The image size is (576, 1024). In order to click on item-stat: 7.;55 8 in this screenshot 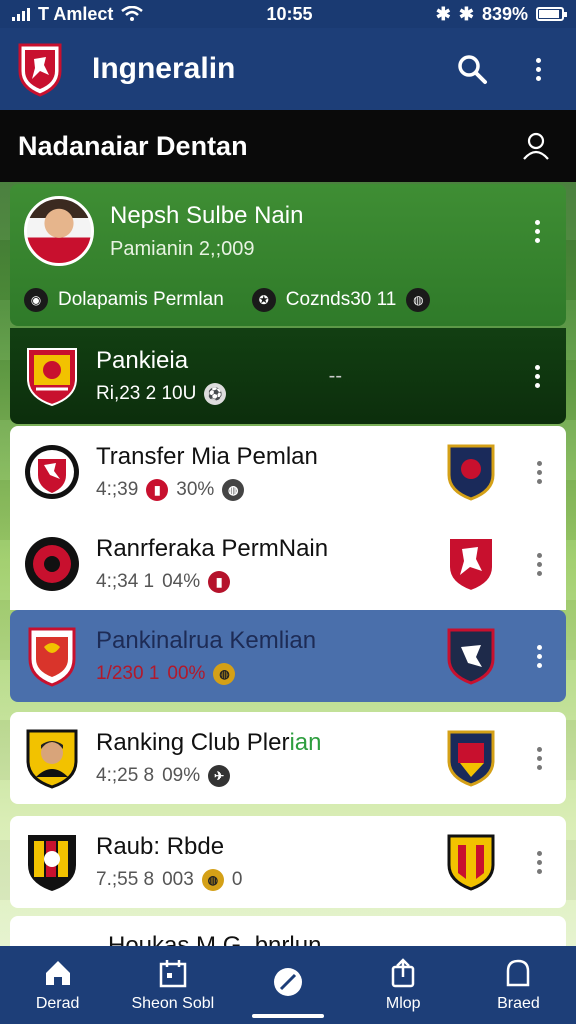, I will do `click(125, 879)`.